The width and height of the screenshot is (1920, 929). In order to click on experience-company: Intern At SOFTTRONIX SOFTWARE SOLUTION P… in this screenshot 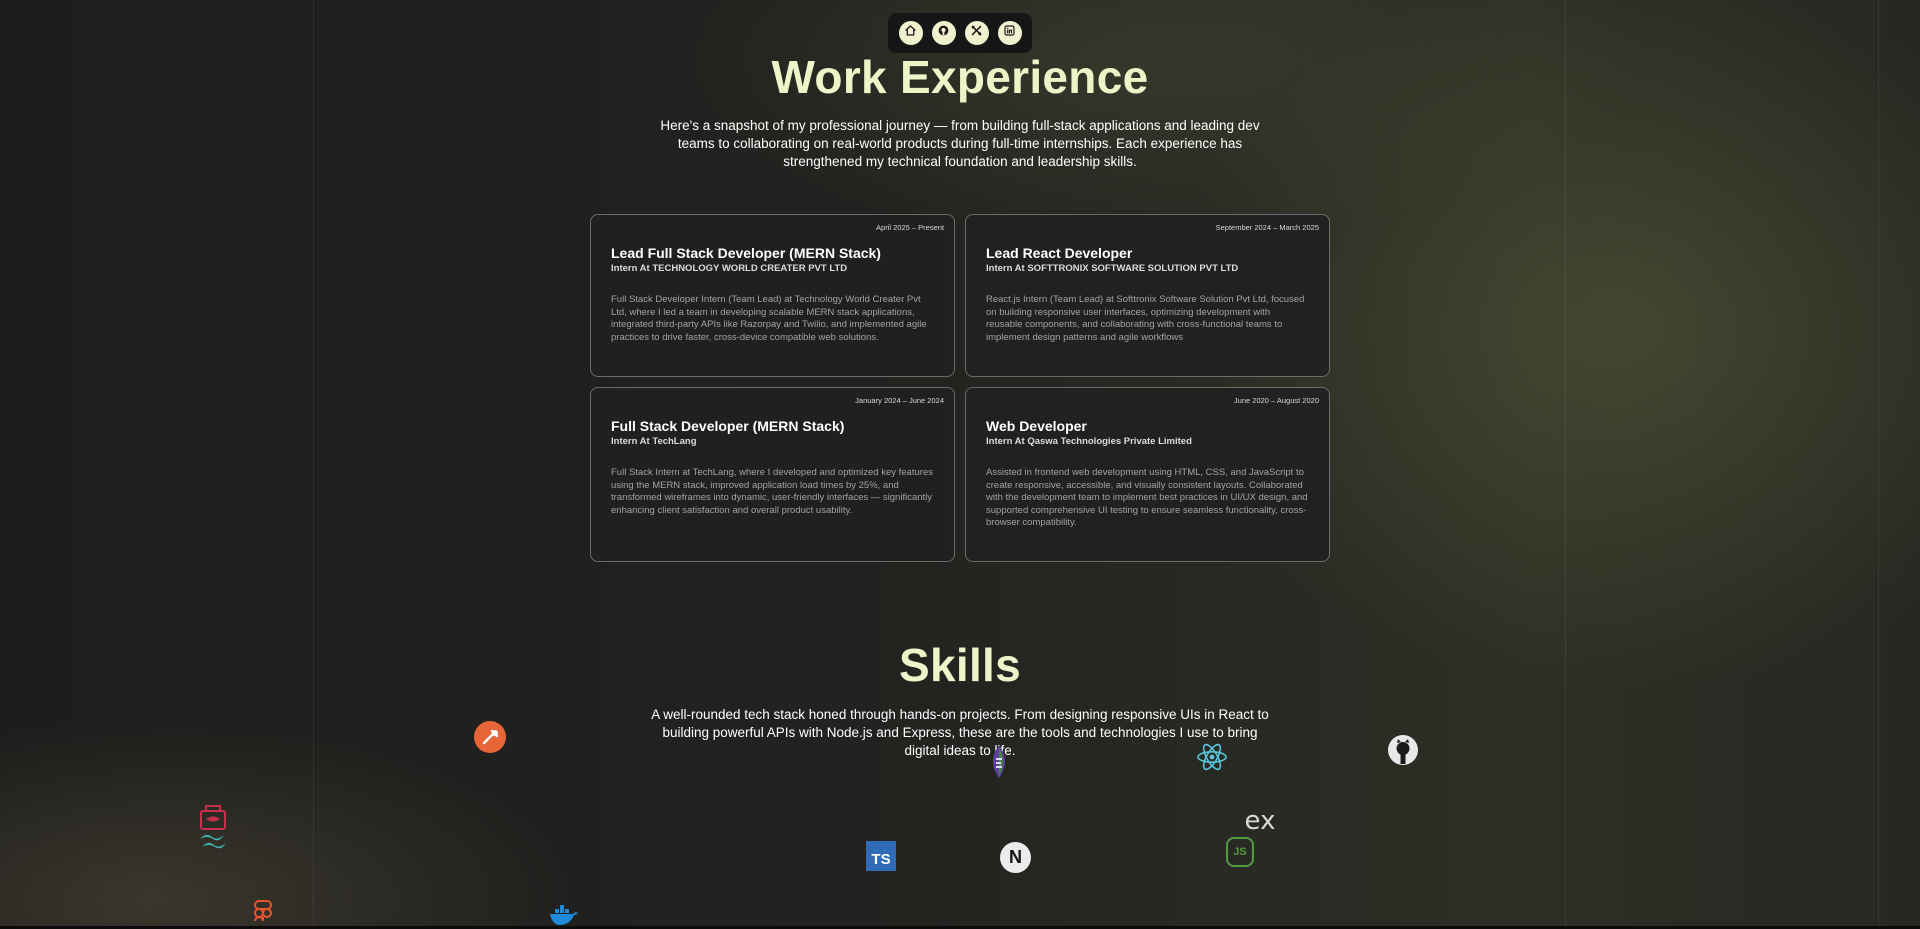, I will do `click(1112, 268)`.